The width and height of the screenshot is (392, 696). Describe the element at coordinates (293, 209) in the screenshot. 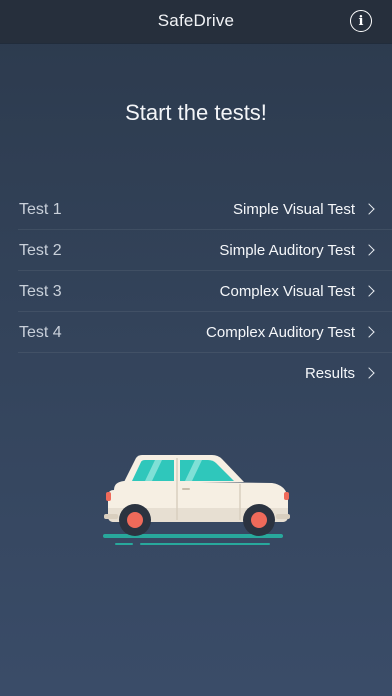

I see `menu-row-value: Simple Visual Test` at that location.